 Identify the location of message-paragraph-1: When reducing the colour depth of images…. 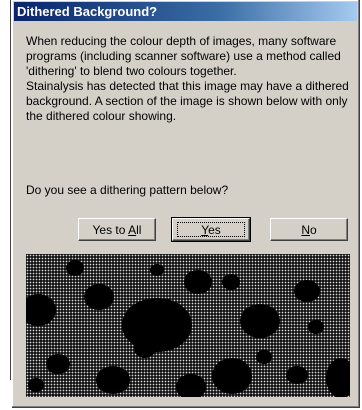
(183, 56).